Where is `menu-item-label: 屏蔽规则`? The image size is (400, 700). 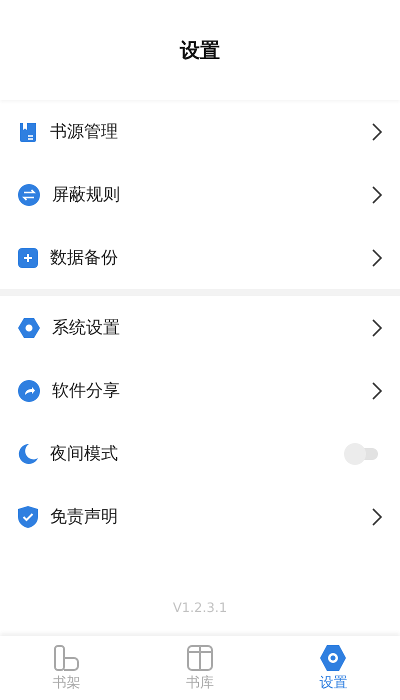
menu-item-label: 屏蔽规则 is located at coordinates (206, 194).